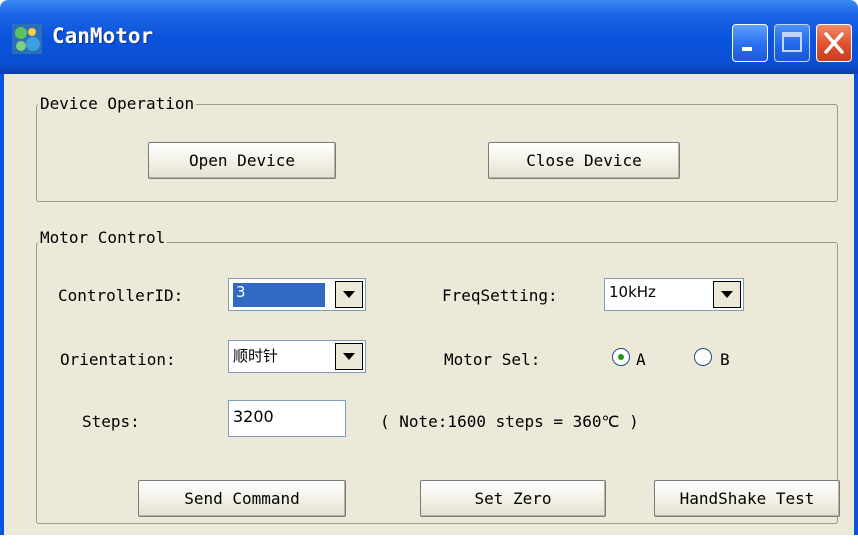 This screenshot has width=858, height=545. What do you see at coordinates (632, 292) in the screenshot?
I see `freq-setting-value: 10kHz` at bounding box center [632, 292].